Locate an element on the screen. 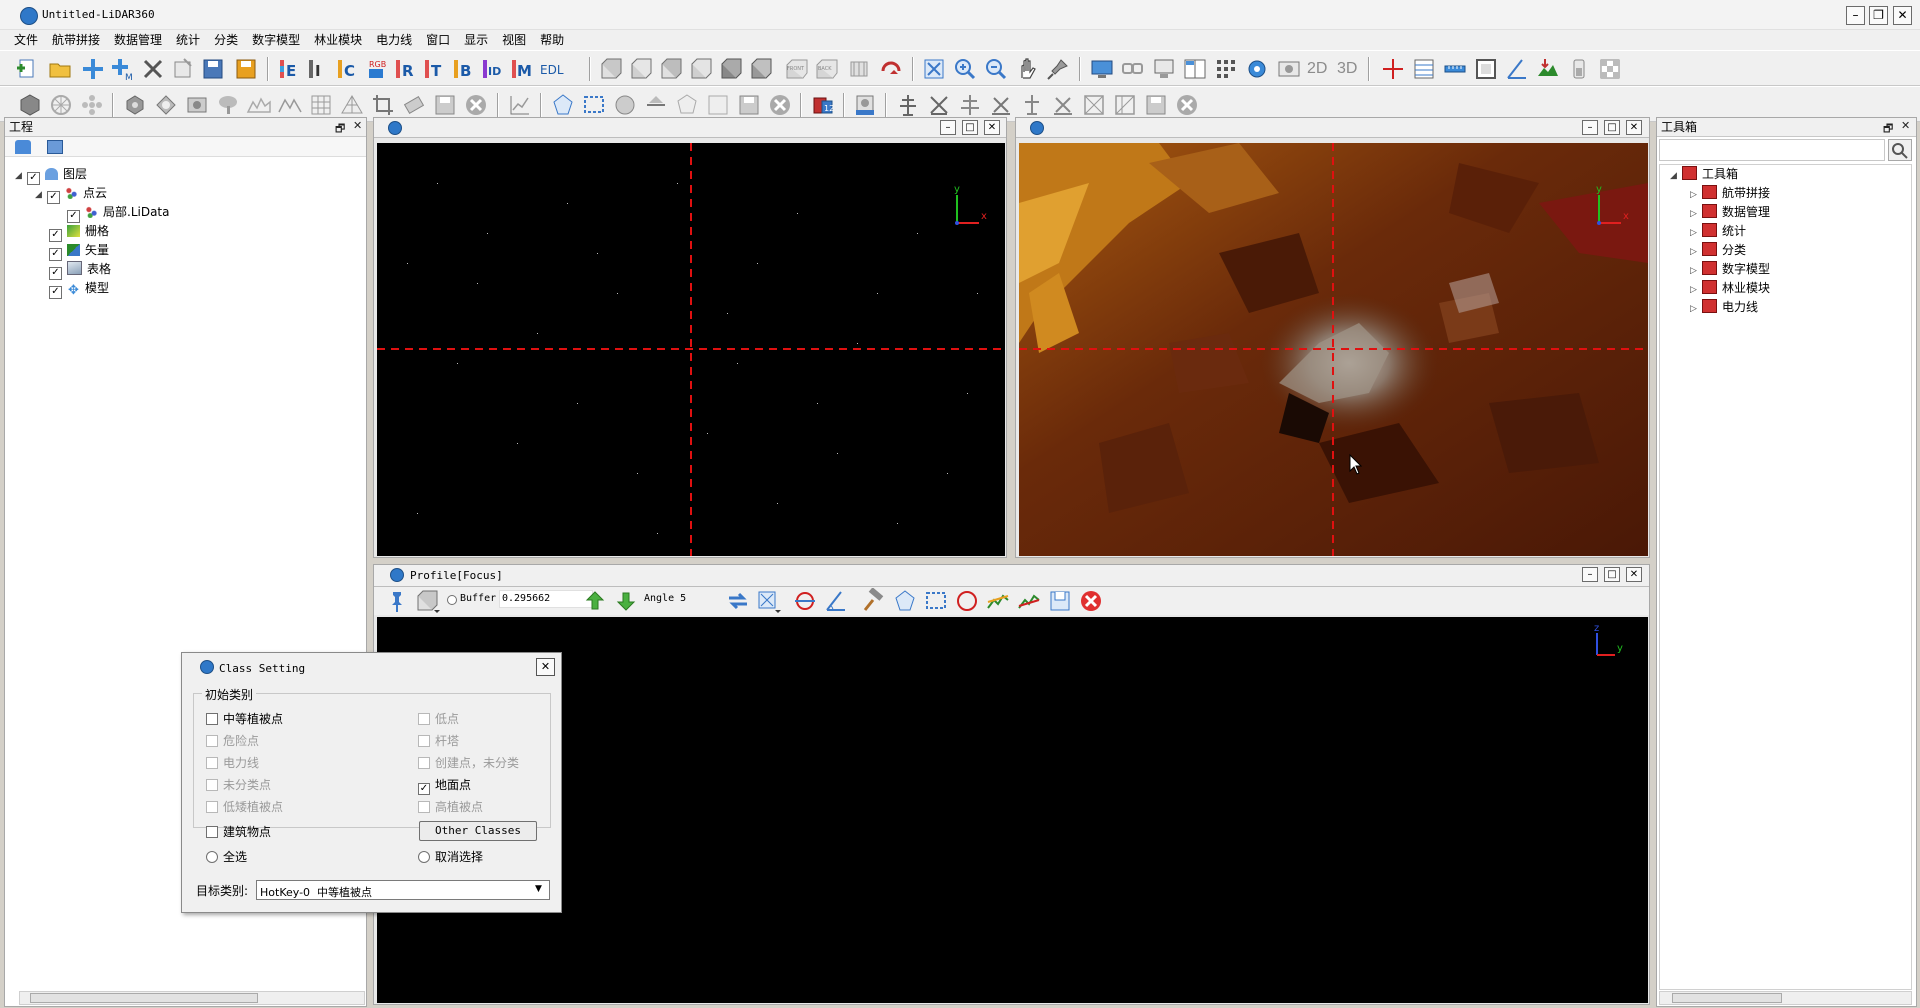 The image size is (1920, 1008). view-2d-button: 2D is located at coordinates (1317, 69).